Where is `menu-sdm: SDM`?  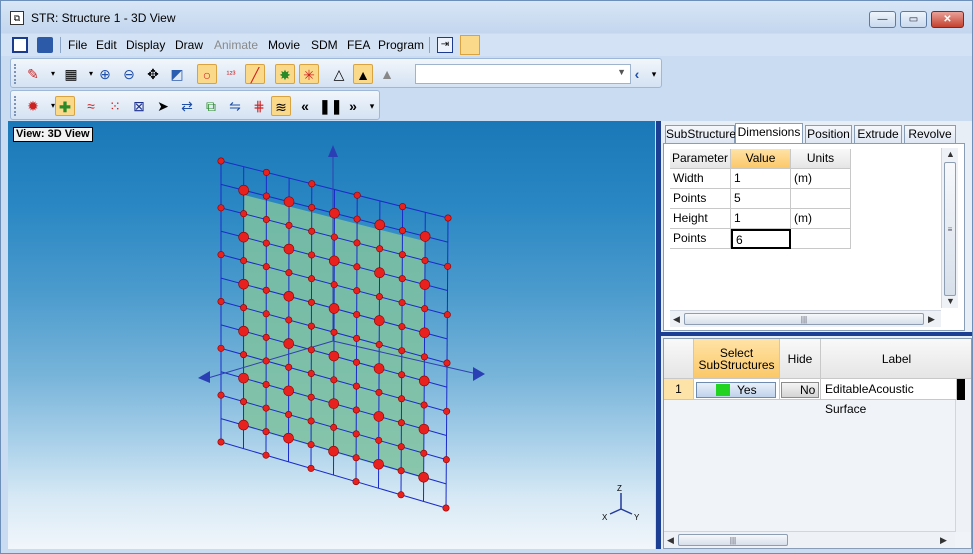
menu-sdm: SDM is located at coordinates (324, 45).